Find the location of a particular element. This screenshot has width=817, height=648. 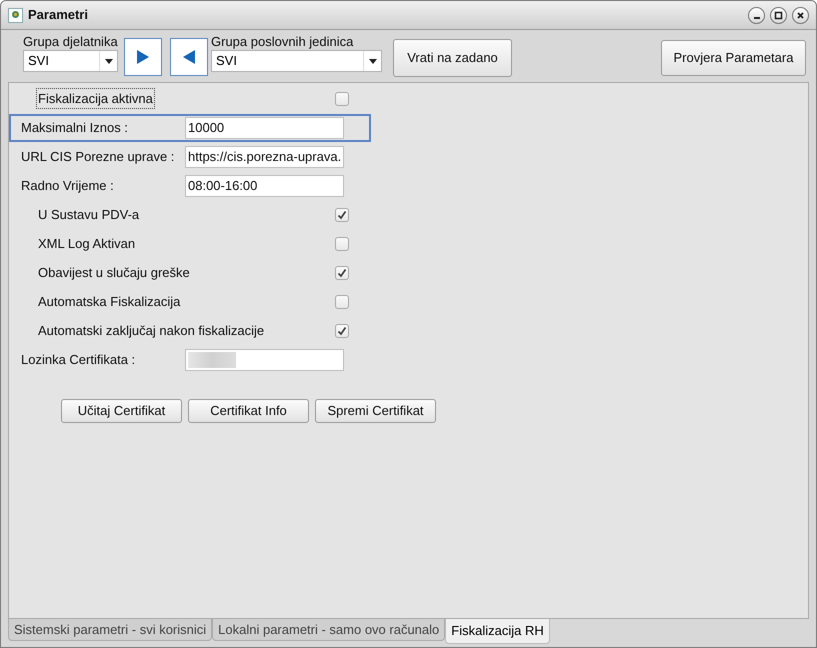

tab: Fiskalizacija RH is located at coordinates (497, 631).